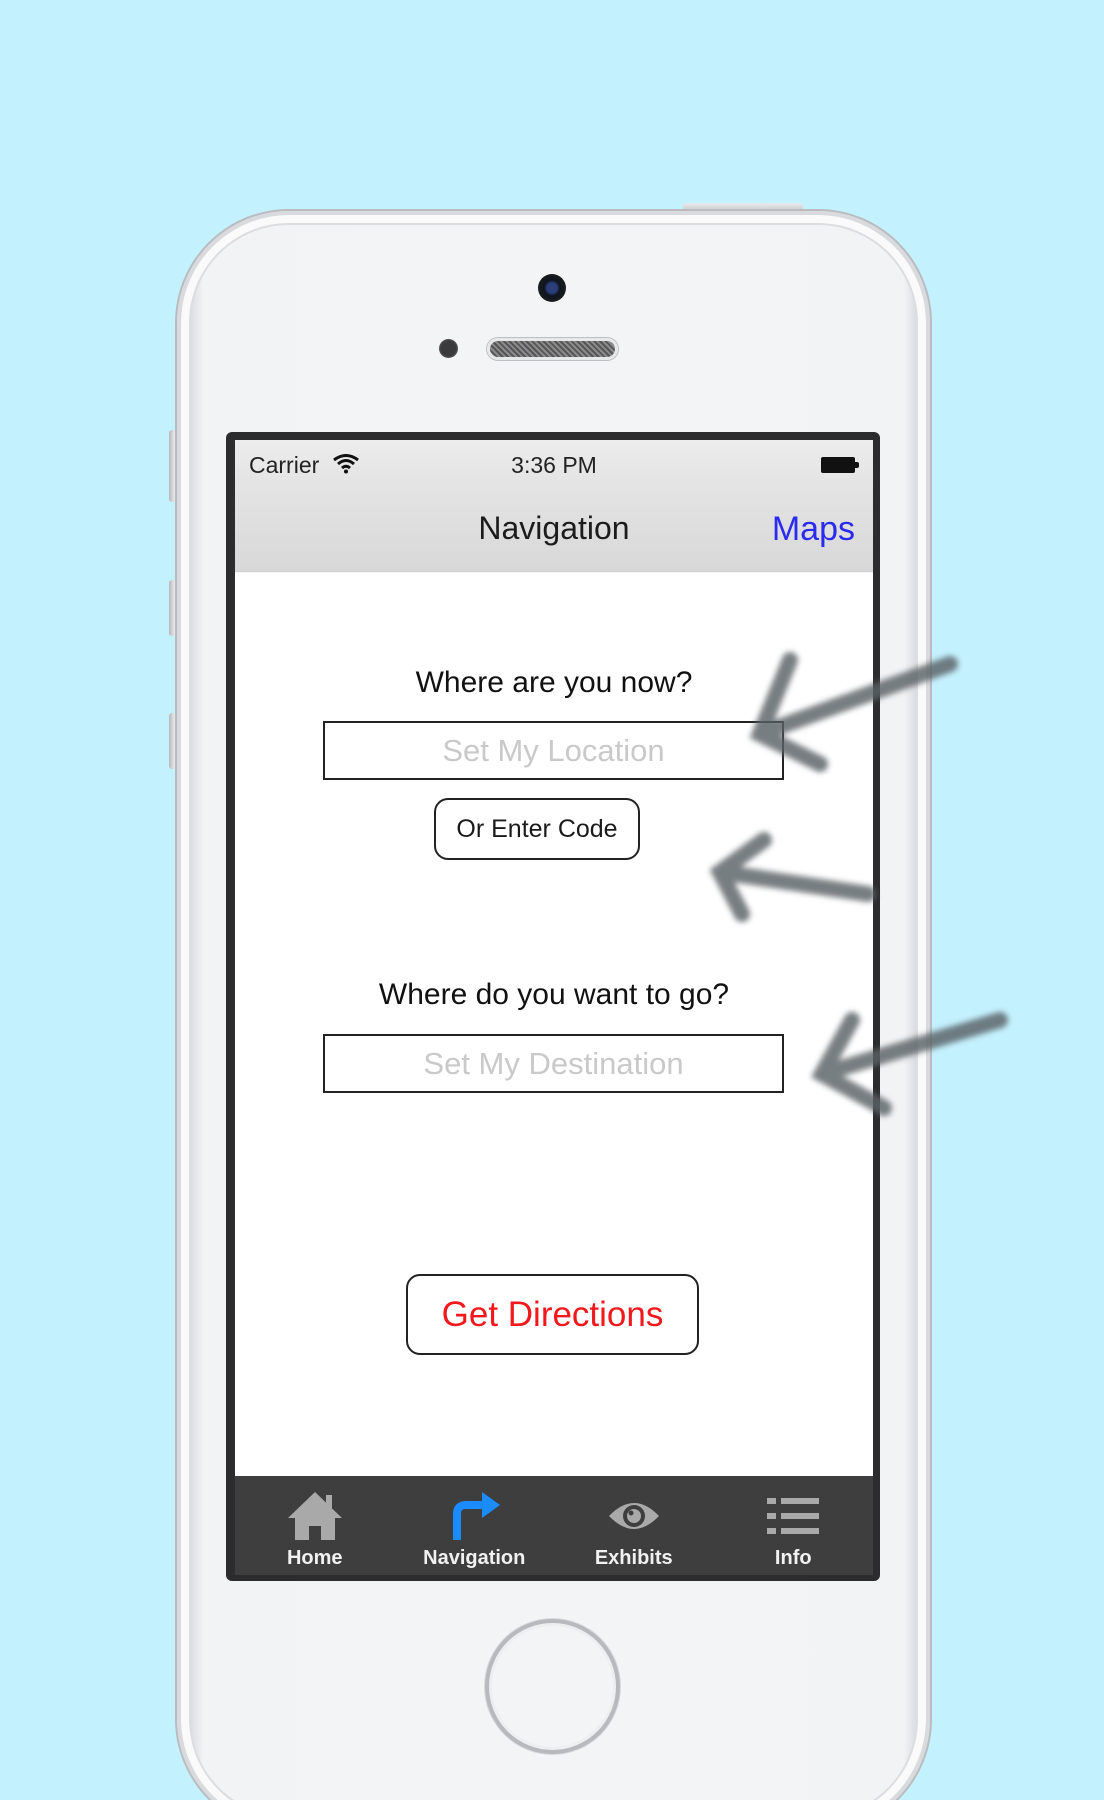 This screenshot has width=1104, height=1800. I want to click on maps-button: Maps, so click(813, 529).